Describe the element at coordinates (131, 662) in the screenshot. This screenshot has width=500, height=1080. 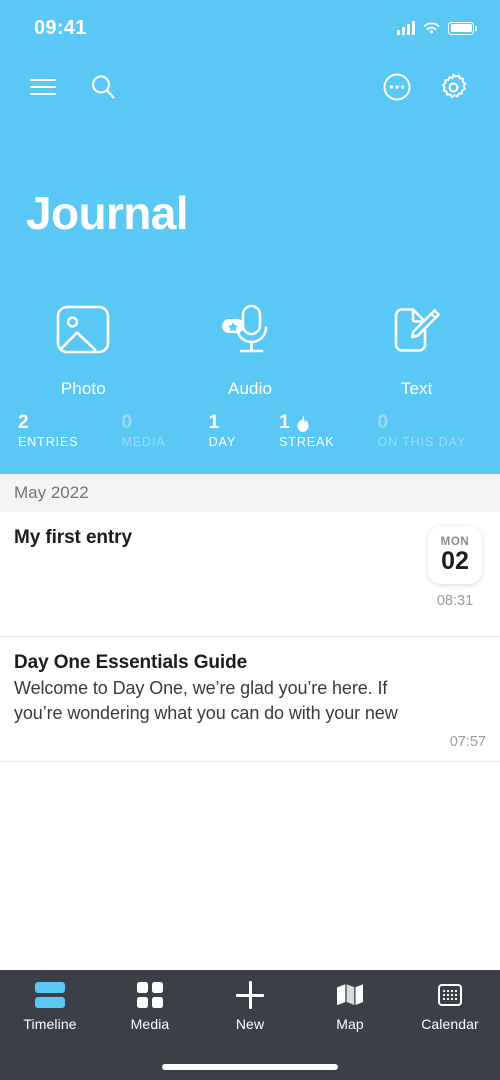
I see `entry-title: Day One Essentials Guide` at that location.